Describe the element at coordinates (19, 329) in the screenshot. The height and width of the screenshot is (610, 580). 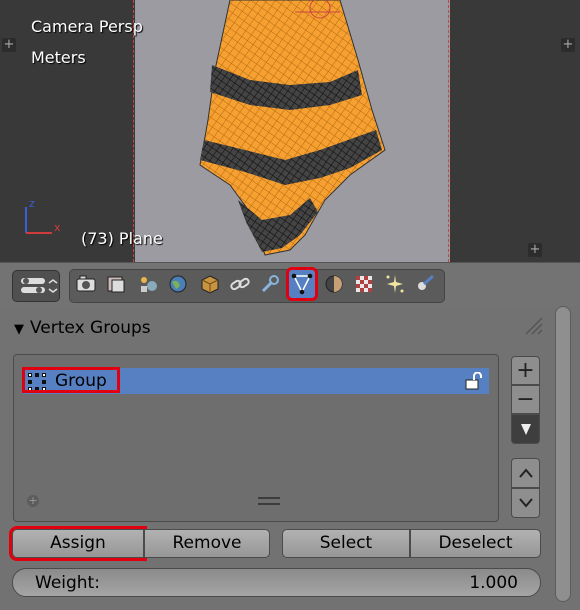
I see `collapse-triangle-icon: ▼` at that location.